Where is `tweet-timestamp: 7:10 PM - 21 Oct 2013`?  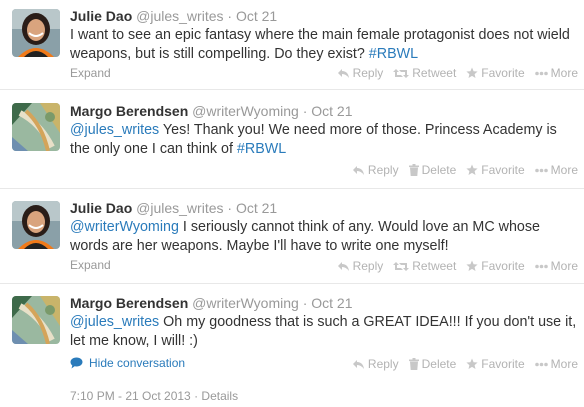
tweet-timestamp: 7:10 PM - 21 Oct 2013 is located at coordinates (130, 396).